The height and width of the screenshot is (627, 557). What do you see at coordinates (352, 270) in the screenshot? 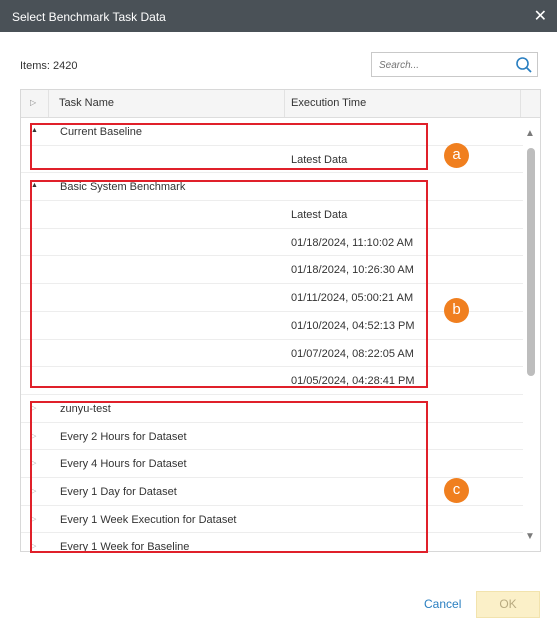
I see `execution-time-cell: 01/18/2024, 10:26:30 AM` at bounding box center [352, 270].